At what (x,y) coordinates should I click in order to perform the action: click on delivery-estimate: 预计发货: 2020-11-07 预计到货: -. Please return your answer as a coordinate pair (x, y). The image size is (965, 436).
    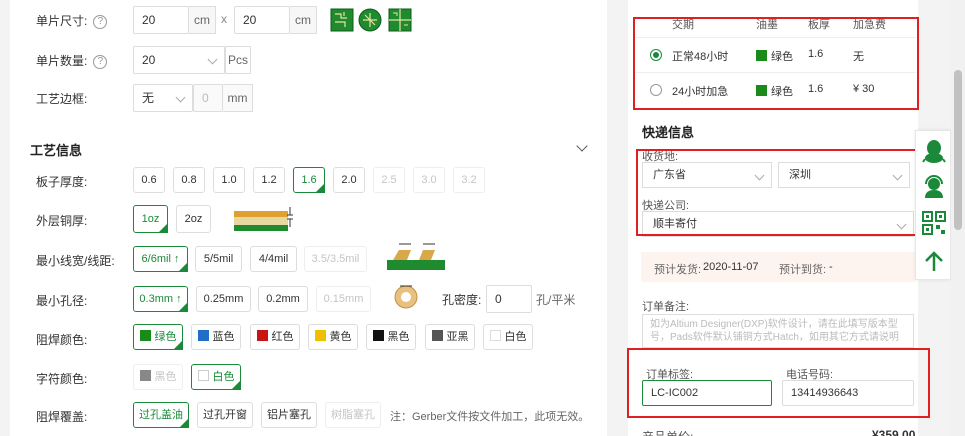
    Looking at the image, I should click on (778, 267).